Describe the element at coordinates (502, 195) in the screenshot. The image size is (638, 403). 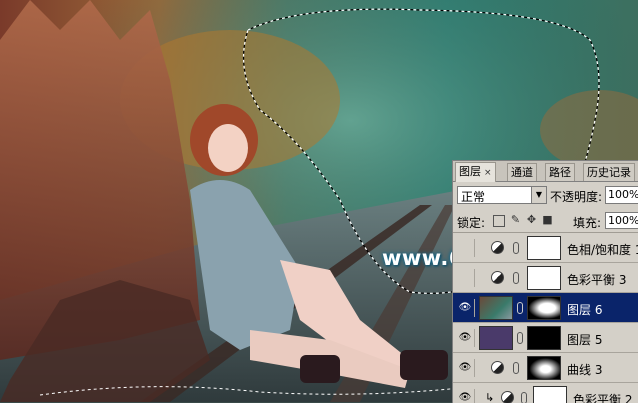
I see `blend-mode-select: 正常 ▼` at that location.